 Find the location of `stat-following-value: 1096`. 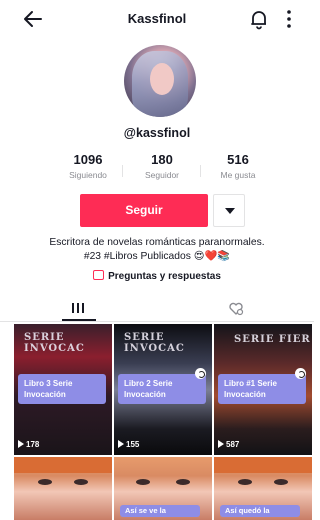

stat-following-value: 1096 is located at coordinates (88, 159).